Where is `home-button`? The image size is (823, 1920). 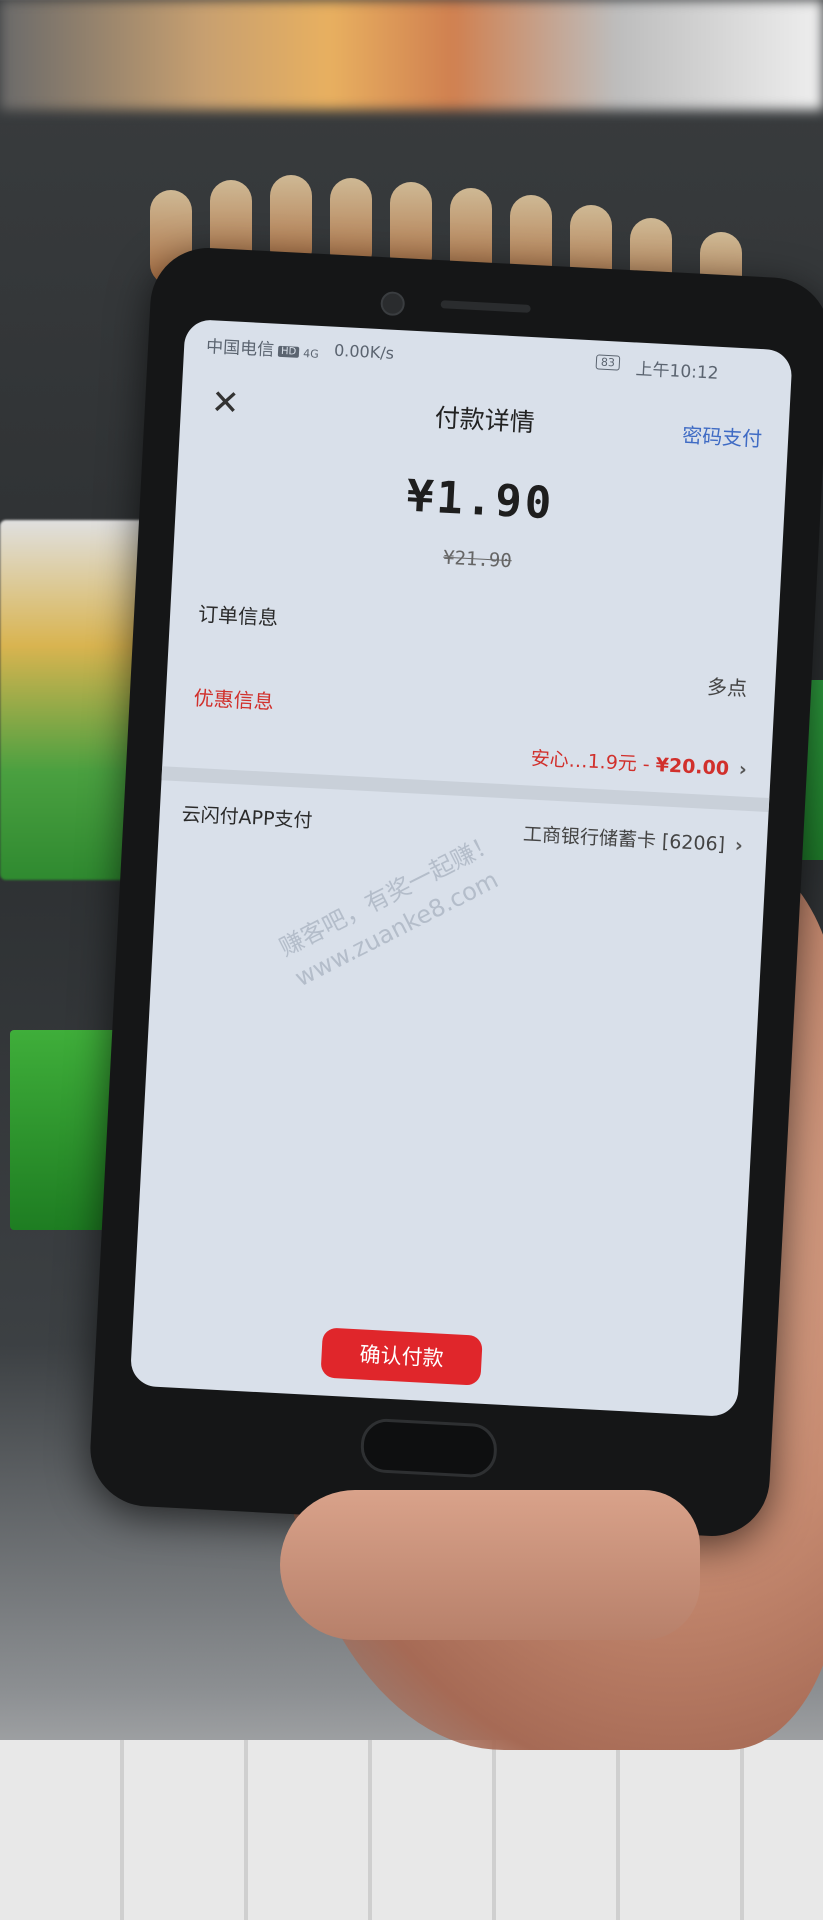 home-button is located at coordinates (429, 1448).